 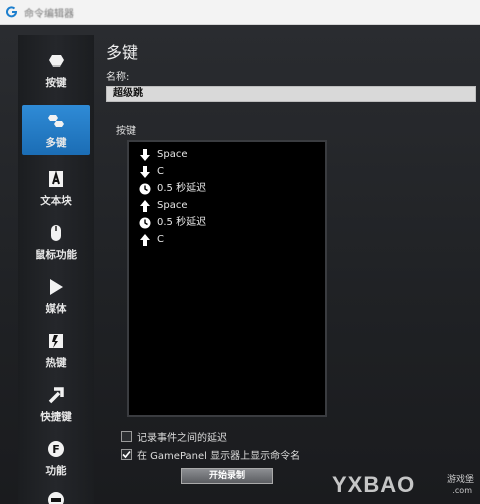 I want to click on sidebar-item-label: 多键, so click(x=56, y=143).